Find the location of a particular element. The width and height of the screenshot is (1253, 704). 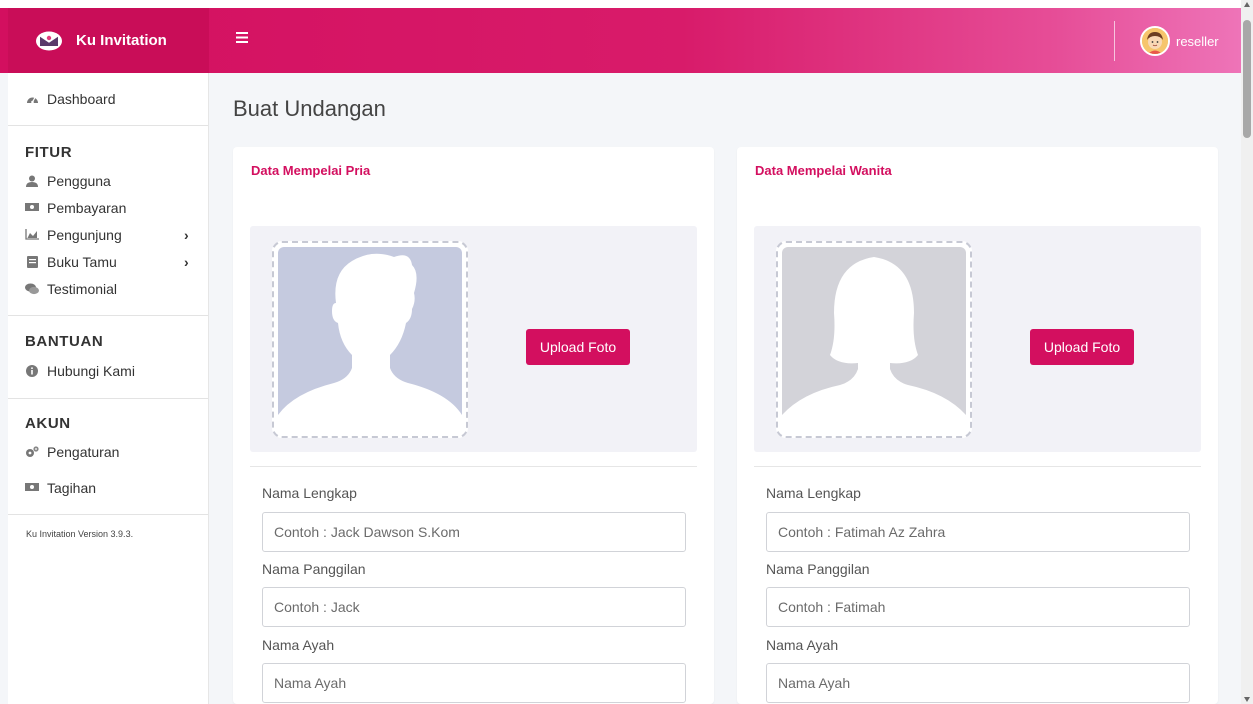

sidebar-item-label: Buku Tamu is located at coordinates (82, 262).